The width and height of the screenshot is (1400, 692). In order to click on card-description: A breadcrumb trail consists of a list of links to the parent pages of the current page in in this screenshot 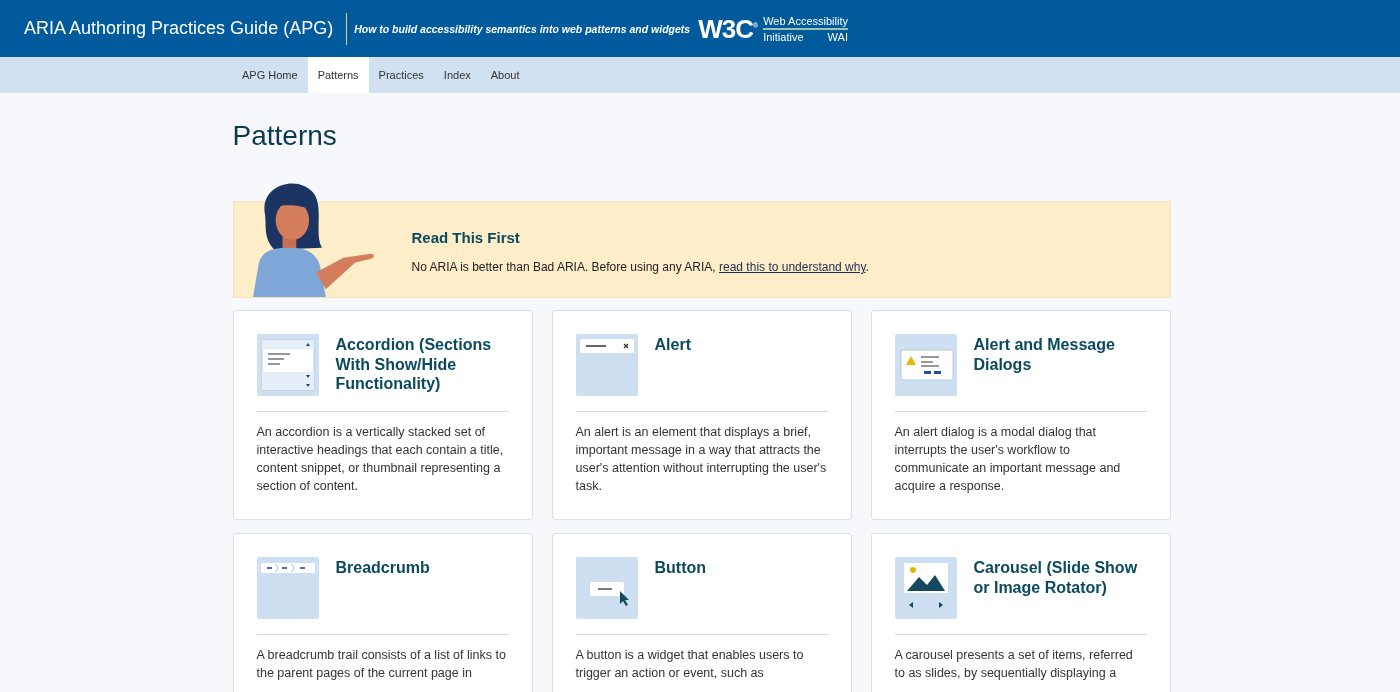, I will do `click(381, 664)`.